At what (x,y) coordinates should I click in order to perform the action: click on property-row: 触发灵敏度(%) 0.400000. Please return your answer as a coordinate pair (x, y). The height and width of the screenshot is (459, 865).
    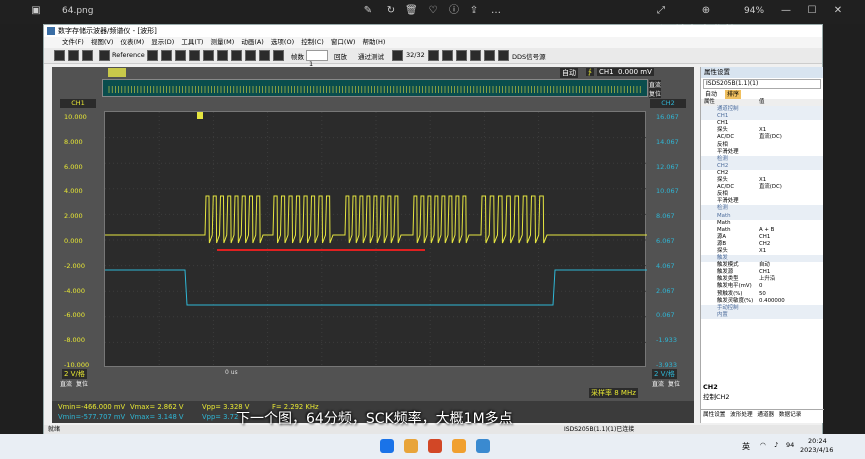
    Looking at the image, I should click on (762, 301).